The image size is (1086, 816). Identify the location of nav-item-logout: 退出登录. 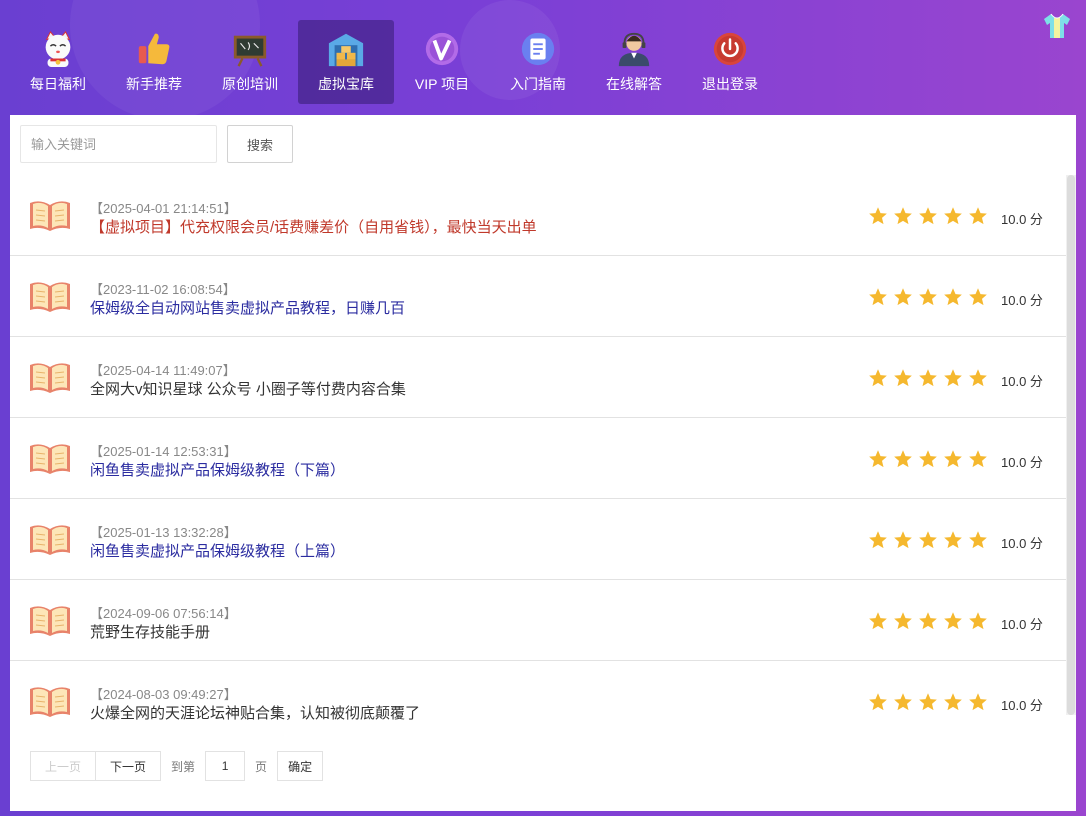
(730, 62).